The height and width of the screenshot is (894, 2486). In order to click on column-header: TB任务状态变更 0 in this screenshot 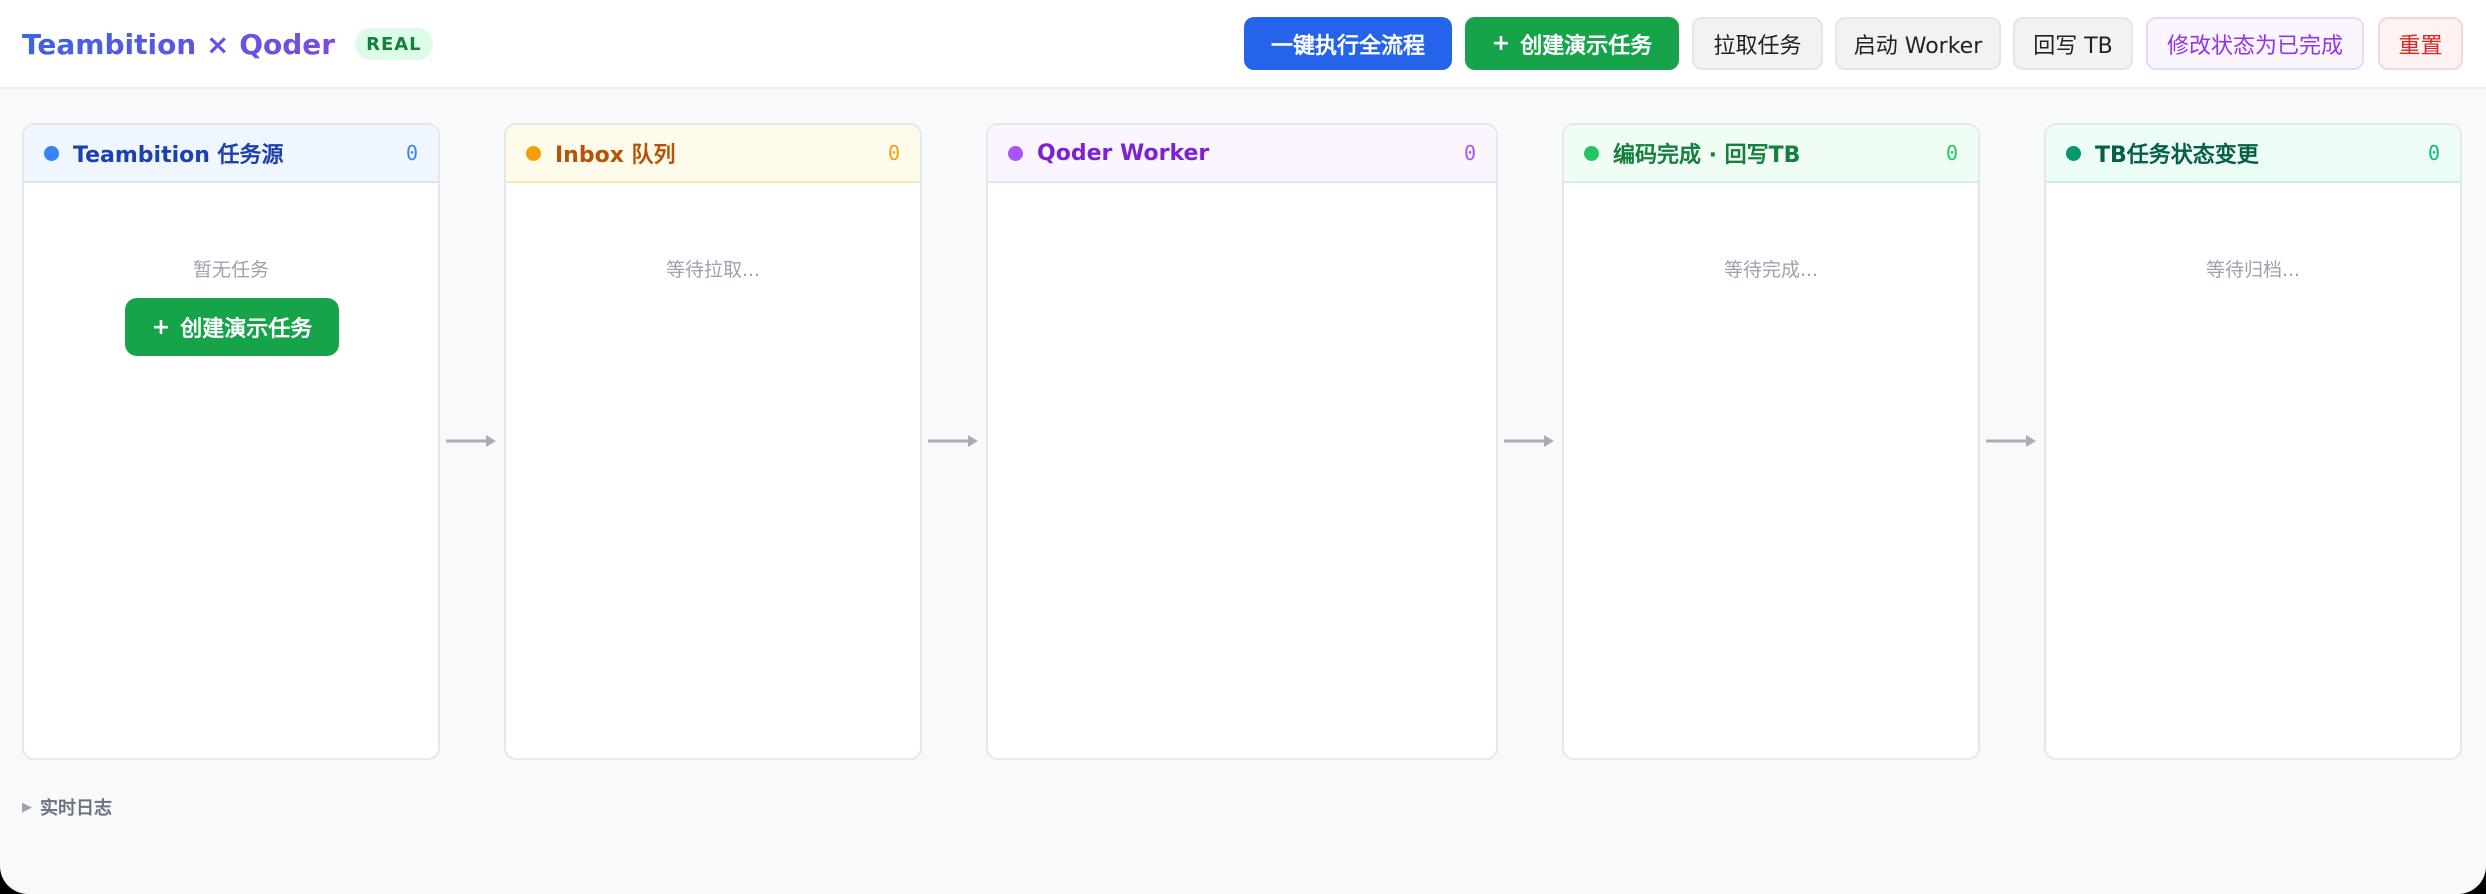, I will do `click(2253, 154)`.